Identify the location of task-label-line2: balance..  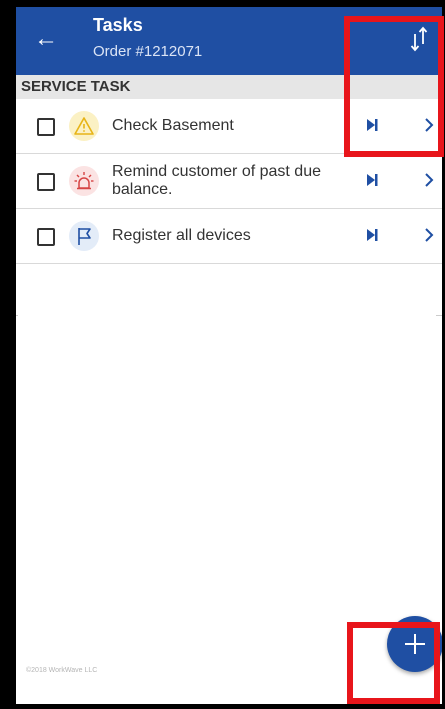
(142, 189).